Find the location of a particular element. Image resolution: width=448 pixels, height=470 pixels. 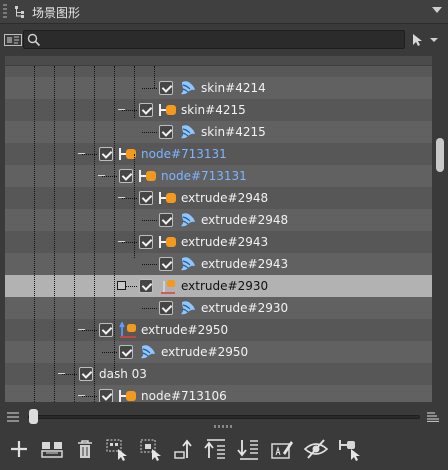

hide-icon is located at coordinates (316, 449).